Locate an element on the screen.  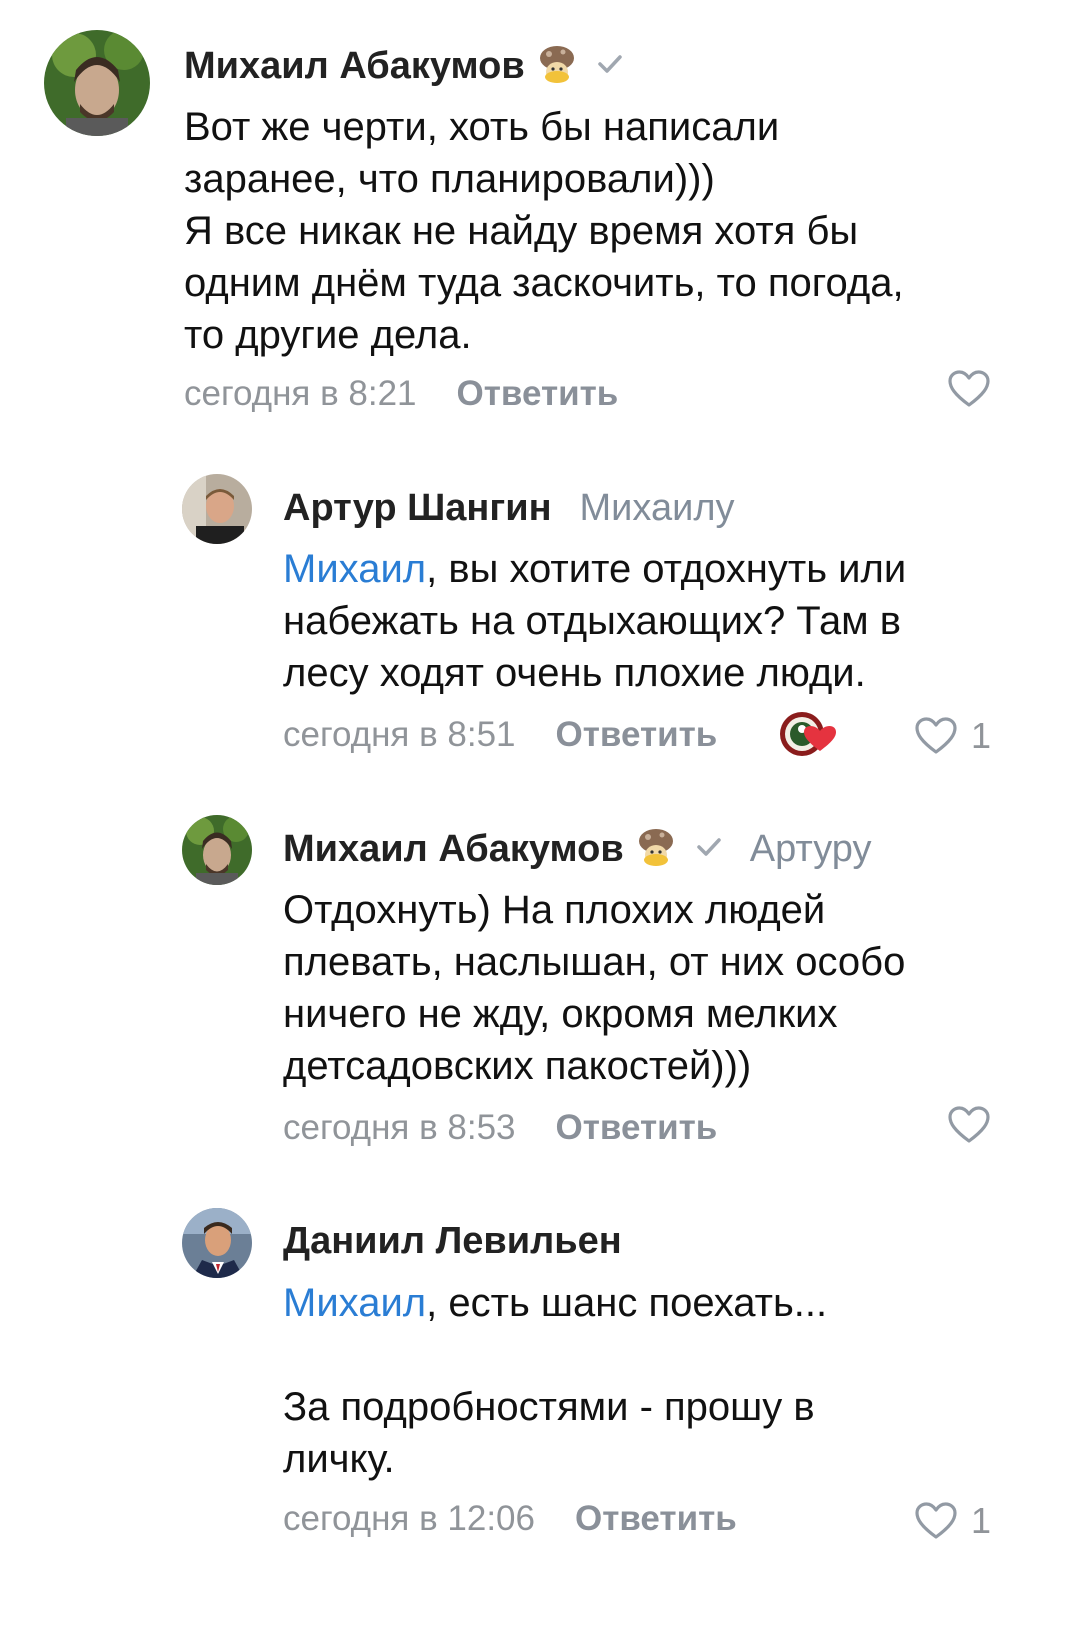
reply-to-label: Артуру is located at coordinates (811, 849).